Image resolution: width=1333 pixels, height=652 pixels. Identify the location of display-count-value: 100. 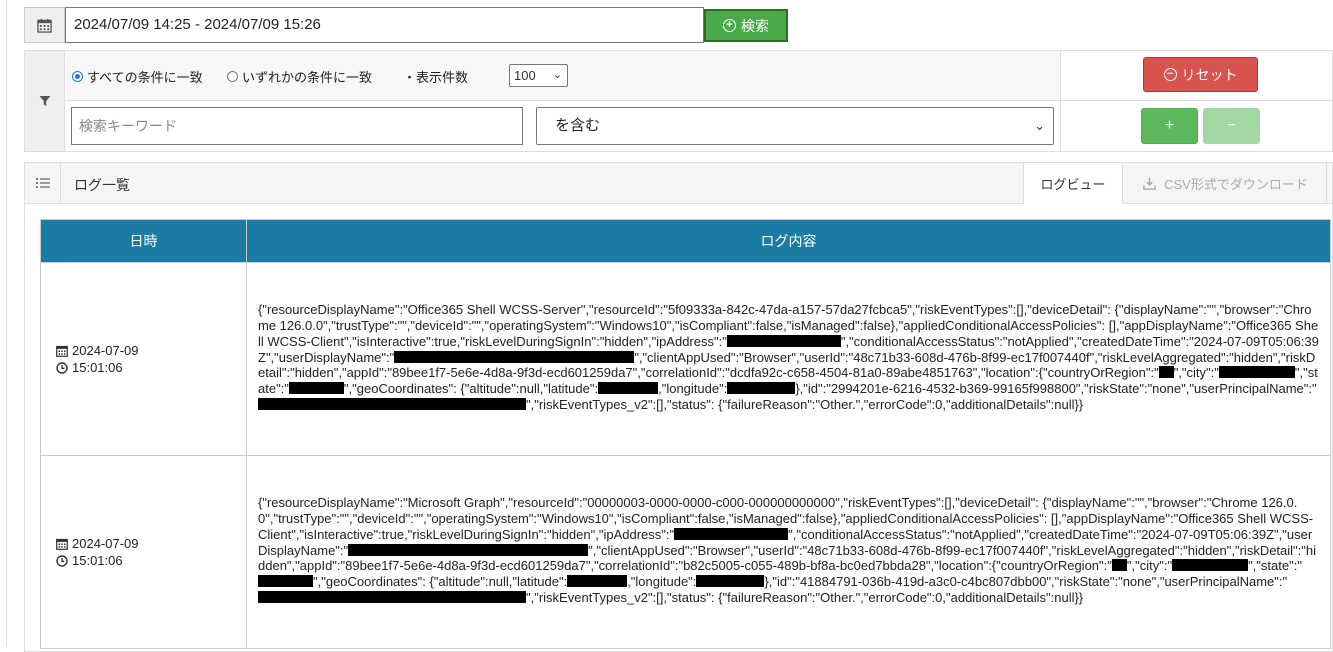
(525, 75).